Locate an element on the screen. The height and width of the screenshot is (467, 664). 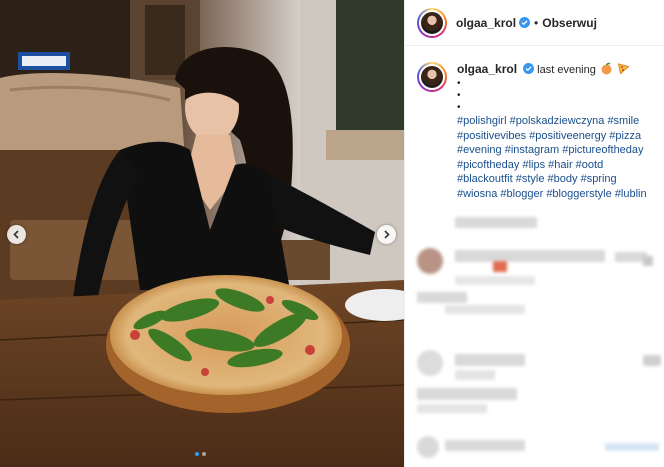
hashtag-link: #hair is located at coordinates (560, 165).